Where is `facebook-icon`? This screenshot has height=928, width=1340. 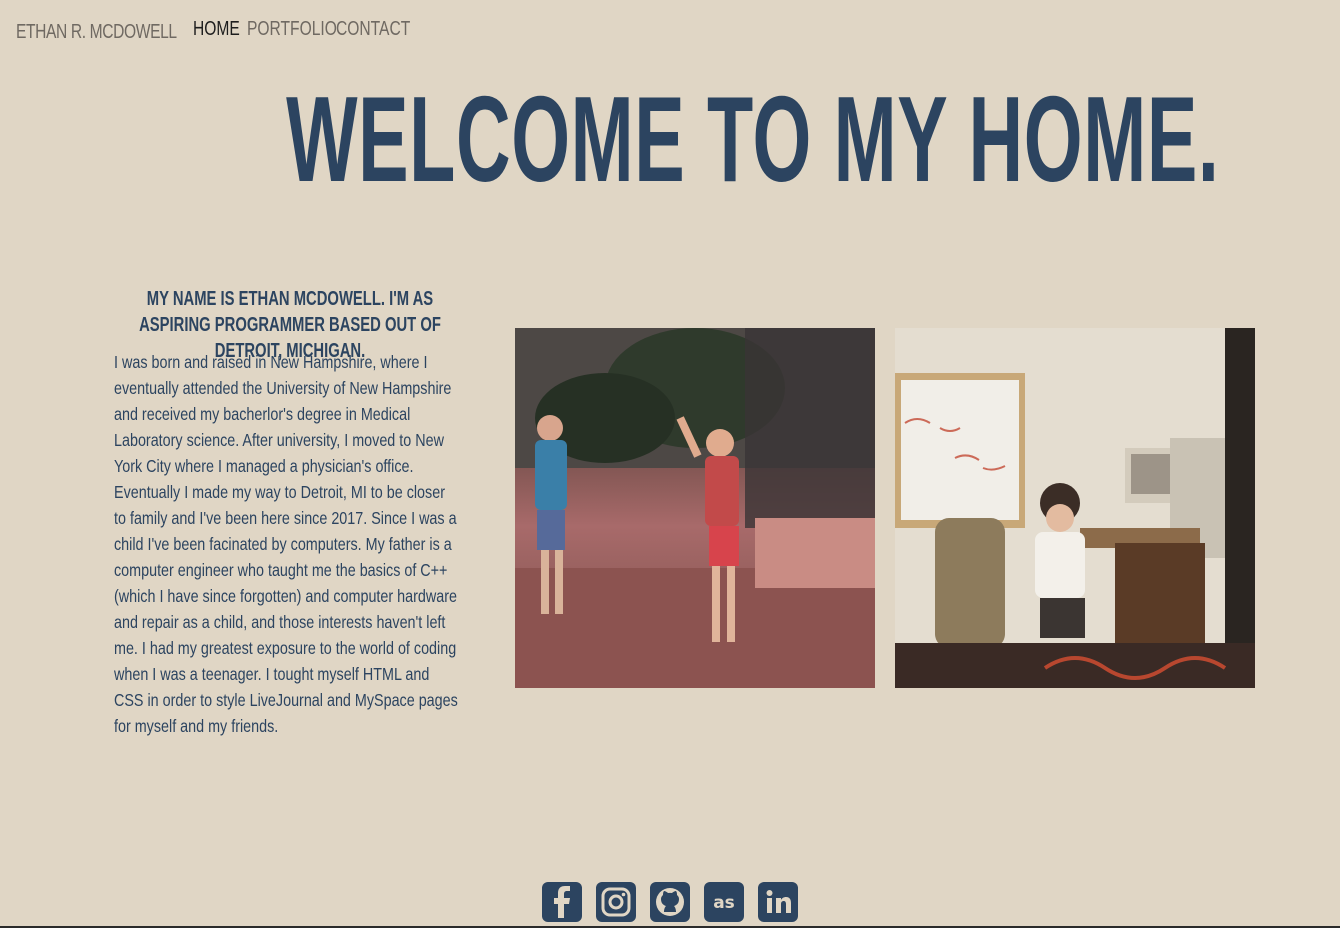 facebook-icon is located at coordinates (562, 902).